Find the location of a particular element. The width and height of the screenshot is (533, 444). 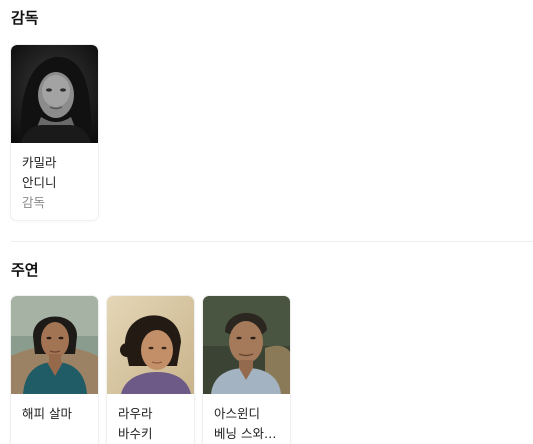

cast-2-photo is located at coordinates (150, 345).